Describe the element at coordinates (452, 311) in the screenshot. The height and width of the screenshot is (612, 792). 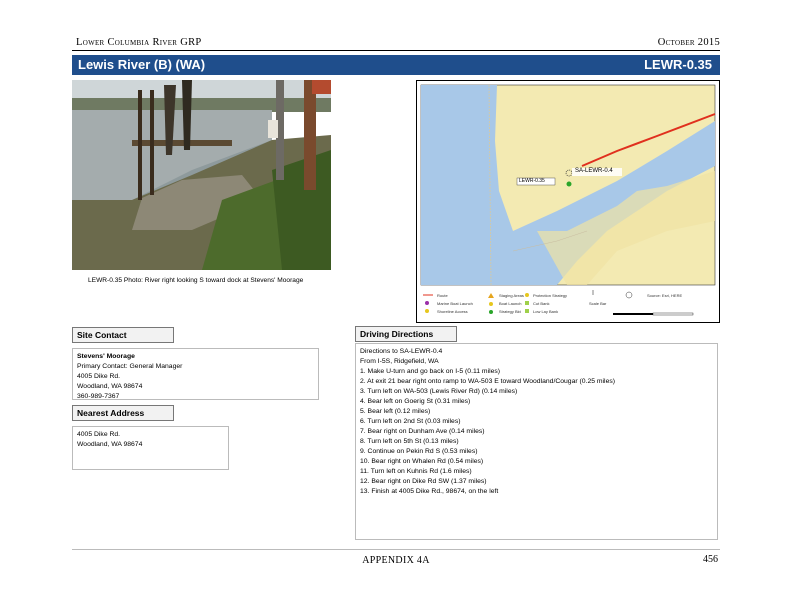
I see `legend-shoreline: Shoreline Access` at that location.